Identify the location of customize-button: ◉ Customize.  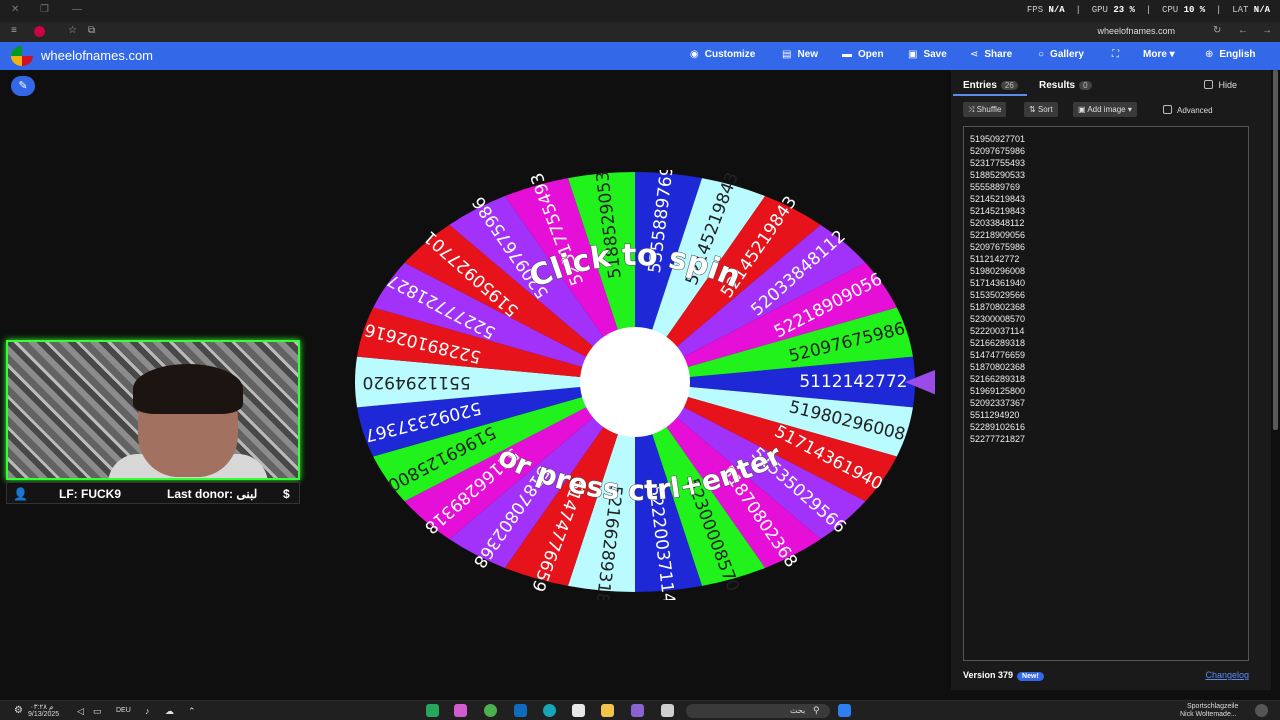
(722, 54).